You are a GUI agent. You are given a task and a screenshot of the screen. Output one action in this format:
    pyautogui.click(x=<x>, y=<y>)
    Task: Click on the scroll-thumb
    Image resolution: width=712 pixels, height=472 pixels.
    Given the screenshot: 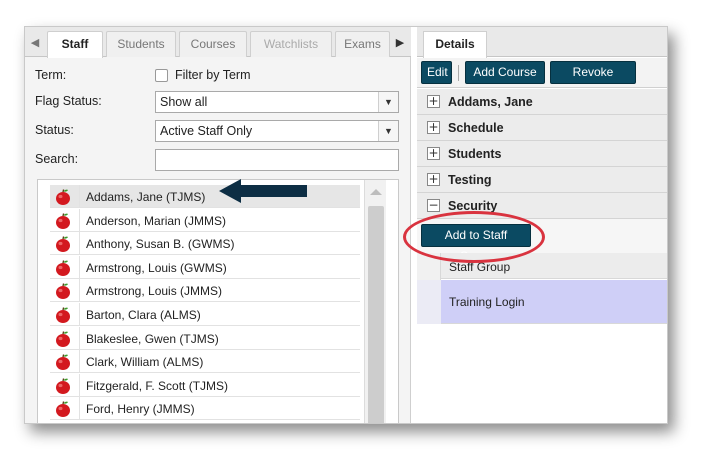 What is the action you would take?
    pyautogui.click(x=376, y=314)
    